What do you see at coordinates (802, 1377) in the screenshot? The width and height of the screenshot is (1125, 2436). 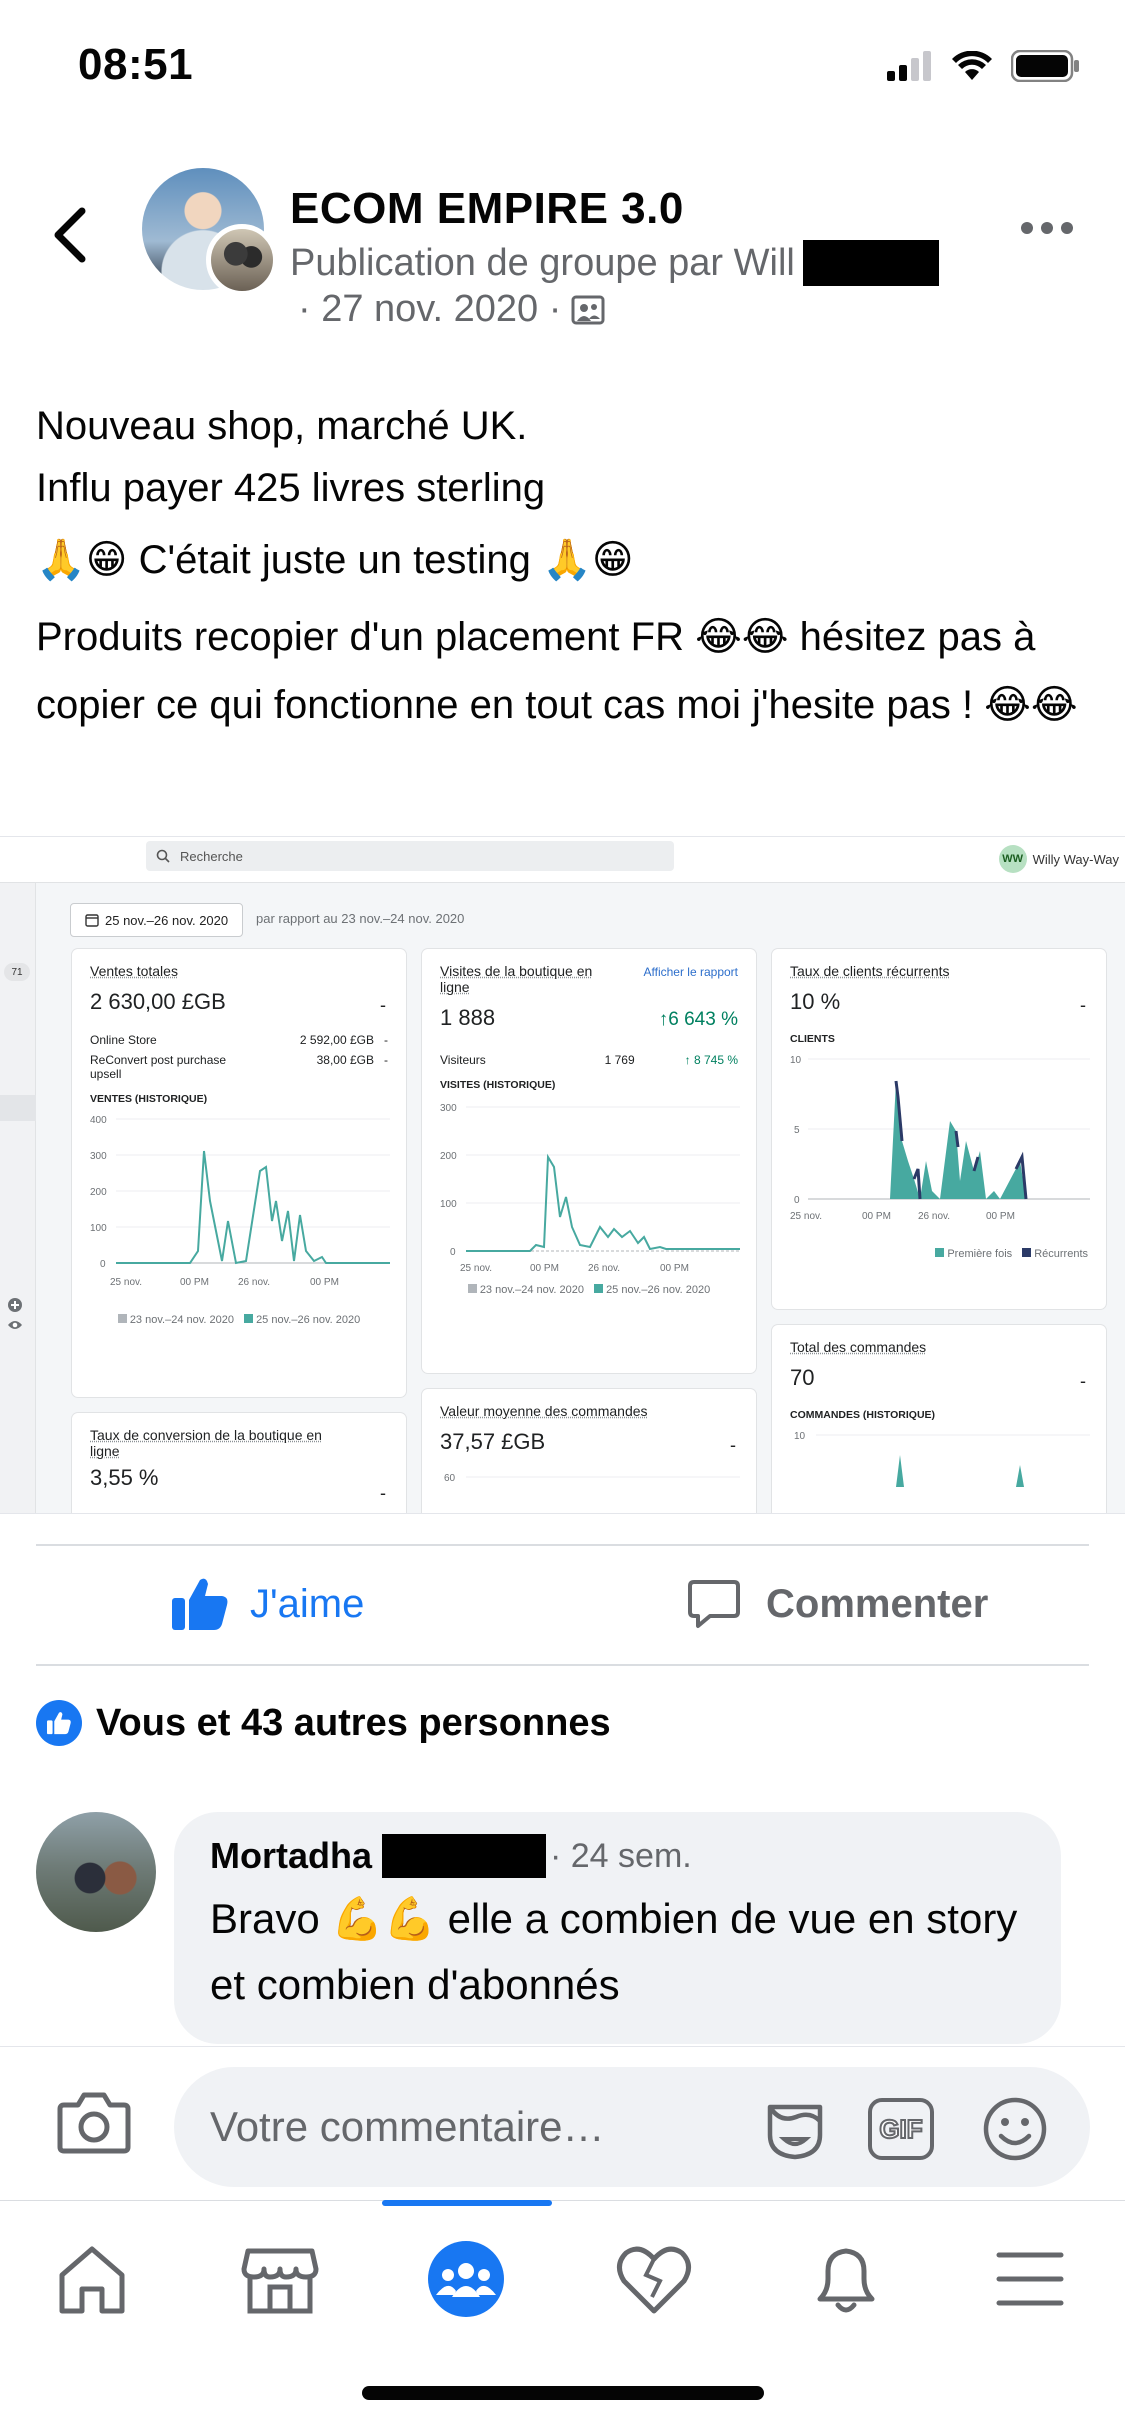 I see `orders-card-value: 70` at bounding box center [802, 1377].